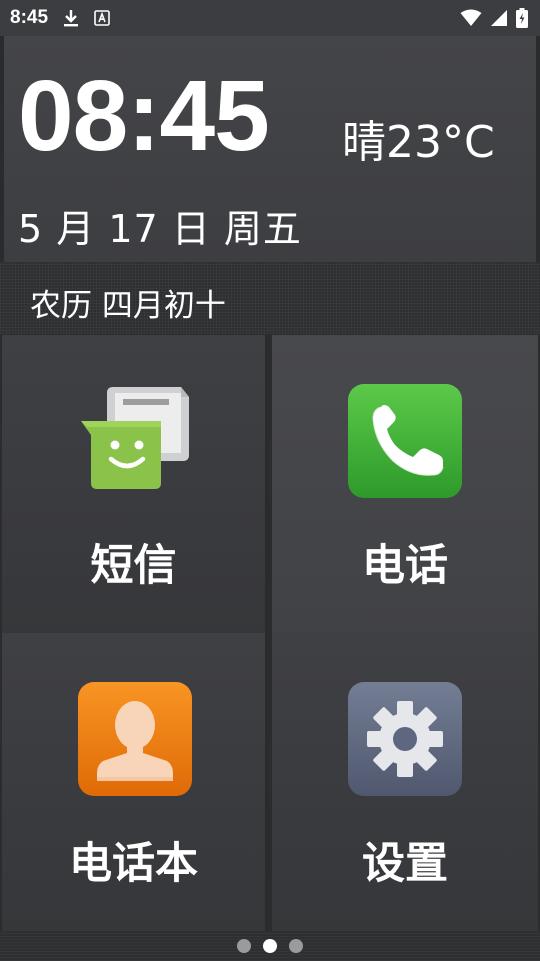 This screenshot has height=961, width=540. Describe the element at coordinates (160, 229) in the screenshot. I see `date-text: 5 月 17 日 周五` at that location.